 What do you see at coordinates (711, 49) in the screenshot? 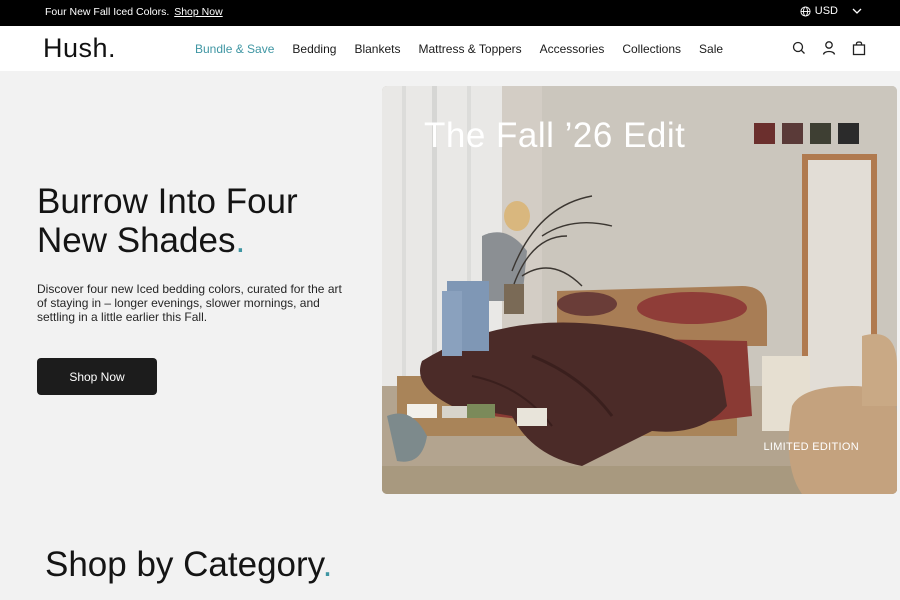
I see `nav-item-sale: Sale` at bounding box center [711, 49].